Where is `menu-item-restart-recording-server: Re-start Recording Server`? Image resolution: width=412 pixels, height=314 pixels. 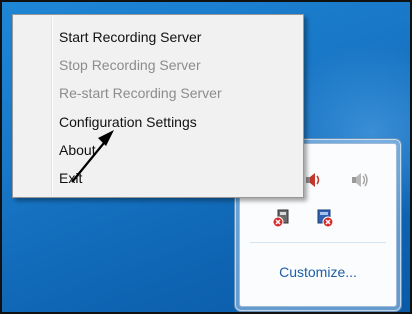
menu-item-restart-recording-server: Re-start Recording Server is located at coordinates (140, 93).